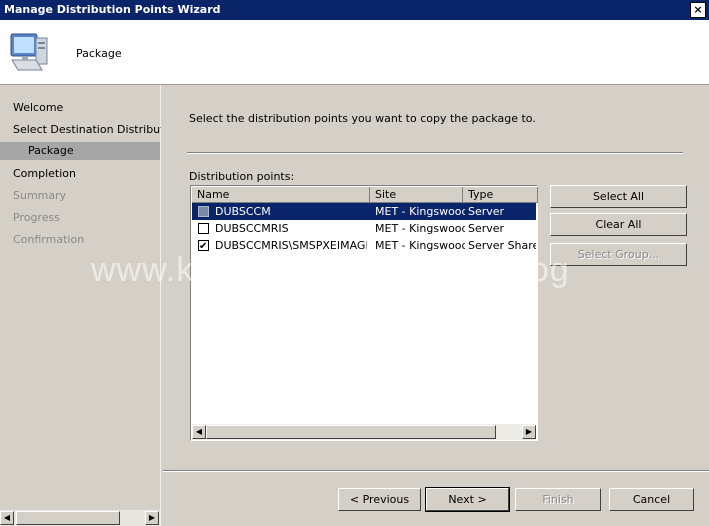 The image size is (709, 526). I want to click on row-name: DUBSCCM, so click(243, 211).